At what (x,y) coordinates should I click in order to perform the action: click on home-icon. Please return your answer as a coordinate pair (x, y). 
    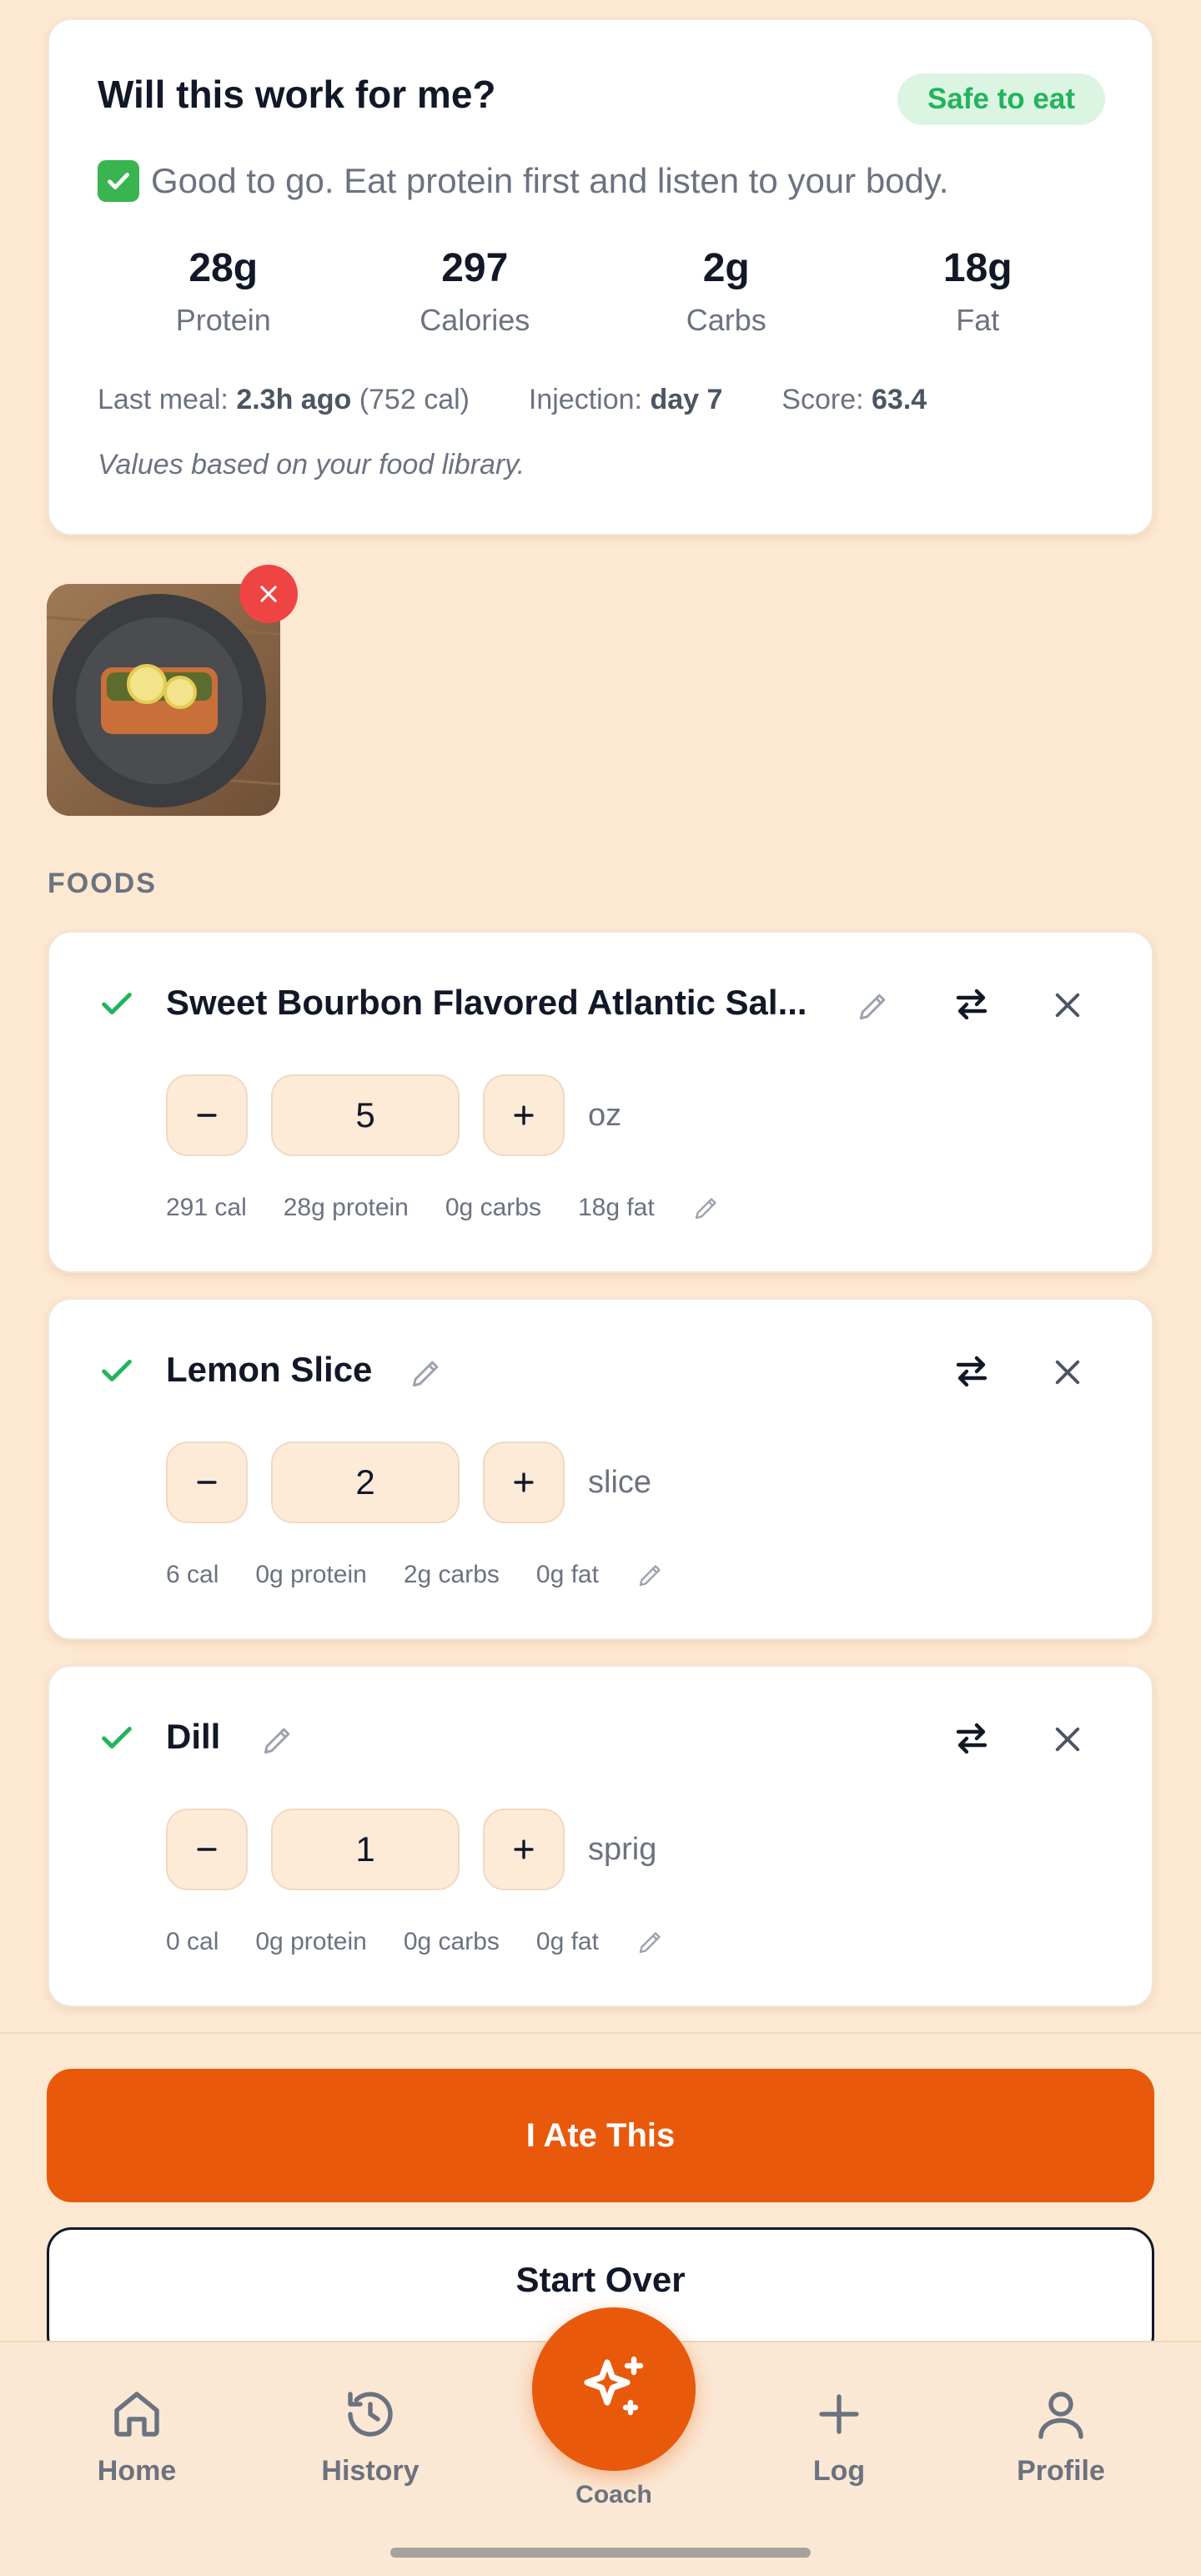
    Looking at the image, I should click on (136, 2414).